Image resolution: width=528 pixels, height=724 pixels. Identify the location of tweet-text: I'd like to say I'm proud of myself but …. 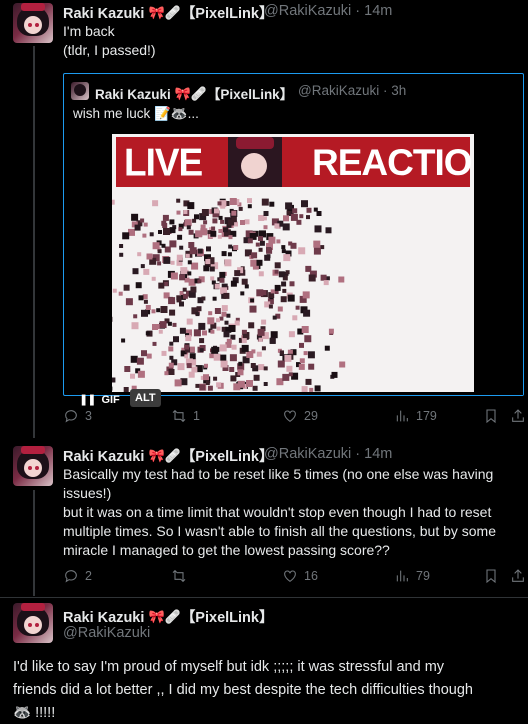
(243, 690).